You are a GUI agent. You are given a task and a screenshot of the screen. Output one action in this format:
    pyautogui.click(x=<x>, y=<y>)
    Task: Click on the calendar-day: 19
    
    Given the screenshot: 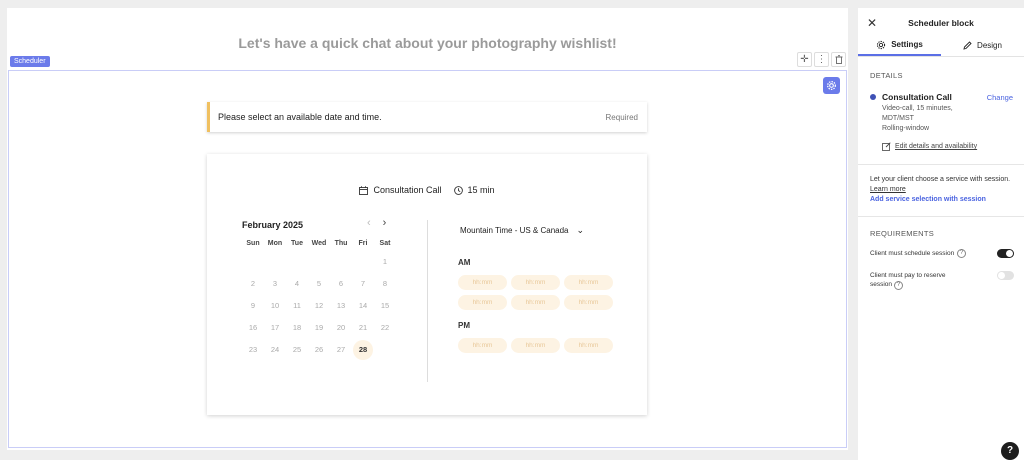 What is the action you would take?
    pyautogui.click(x=319, y=328)
    